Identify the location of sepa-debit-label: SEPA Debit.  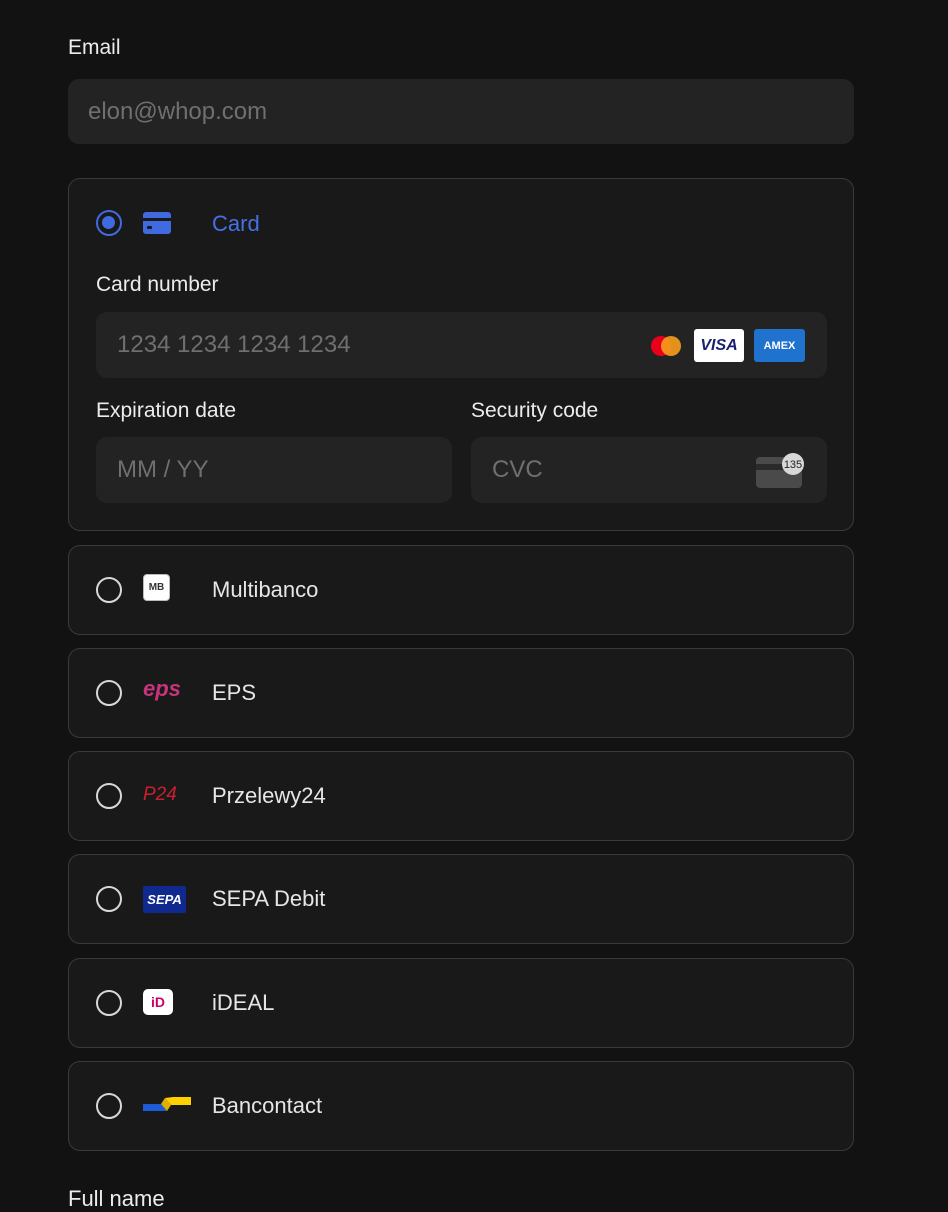
(269, 898).